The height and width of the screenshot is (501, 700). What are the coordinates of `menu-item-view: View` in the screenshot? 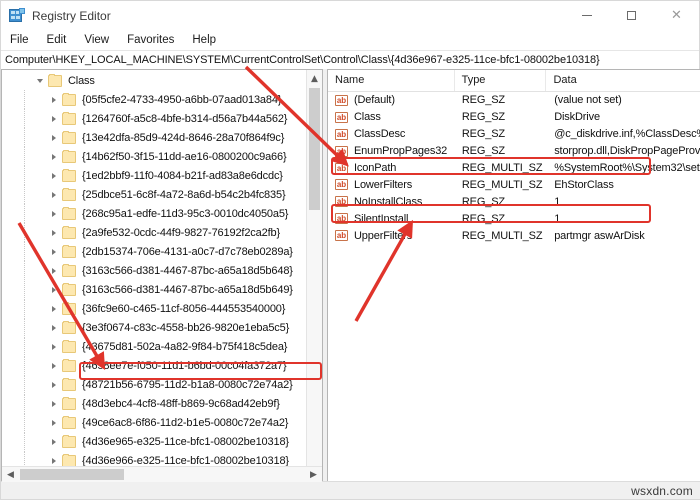 It's located at (100, 40).